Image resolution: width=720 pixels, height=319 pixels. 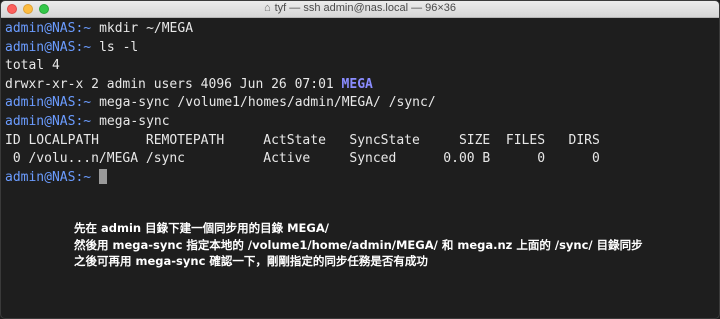 I want to click on home-folder-icon: ⌂, so click(x=267, y=8).